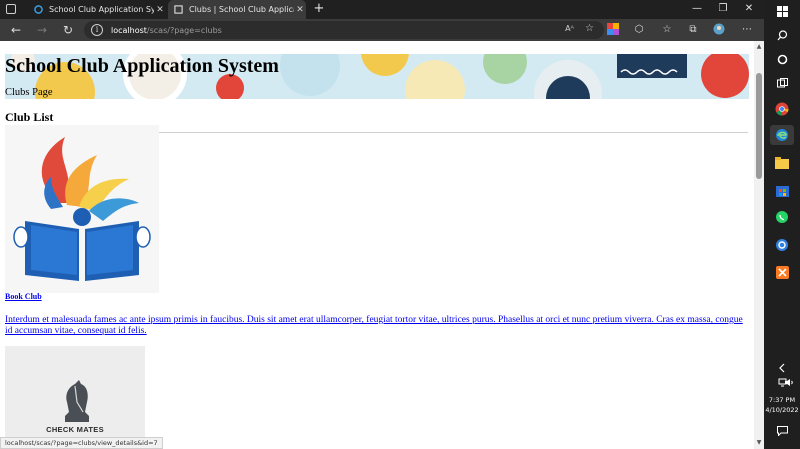 The height and width of the screenshot is (449, 800). What do you see at coordinates (782, 410) in the screenshot?
I see `taskbar-date: 4/10/2022` at bounding box center [782, 410].